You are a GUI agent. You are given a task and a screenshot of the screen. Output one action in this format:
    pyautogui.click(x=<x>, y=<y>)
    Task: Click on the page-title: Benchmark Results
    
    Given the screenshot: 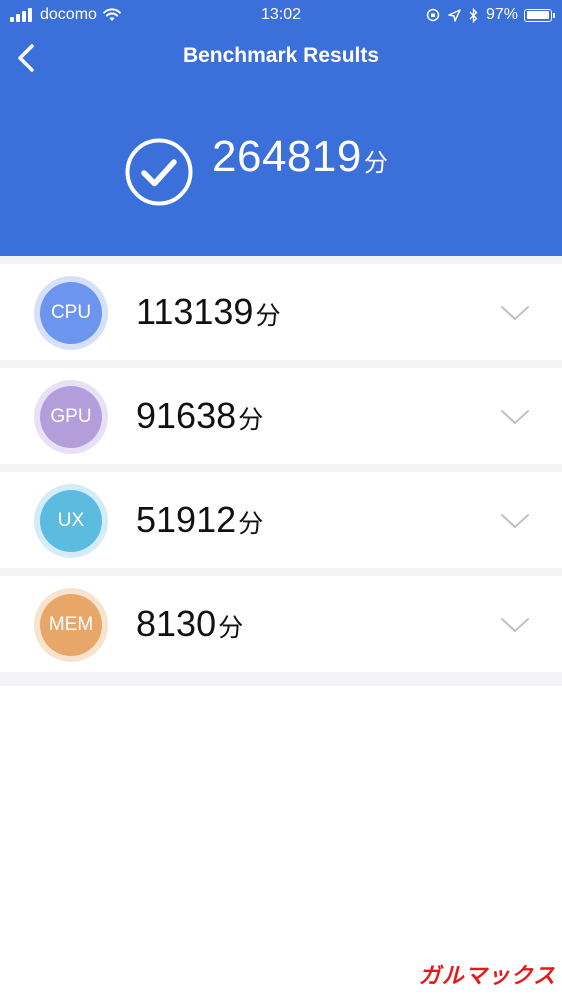 What is the action you would take?
    pyautogui.click(x=281, y=55)
    